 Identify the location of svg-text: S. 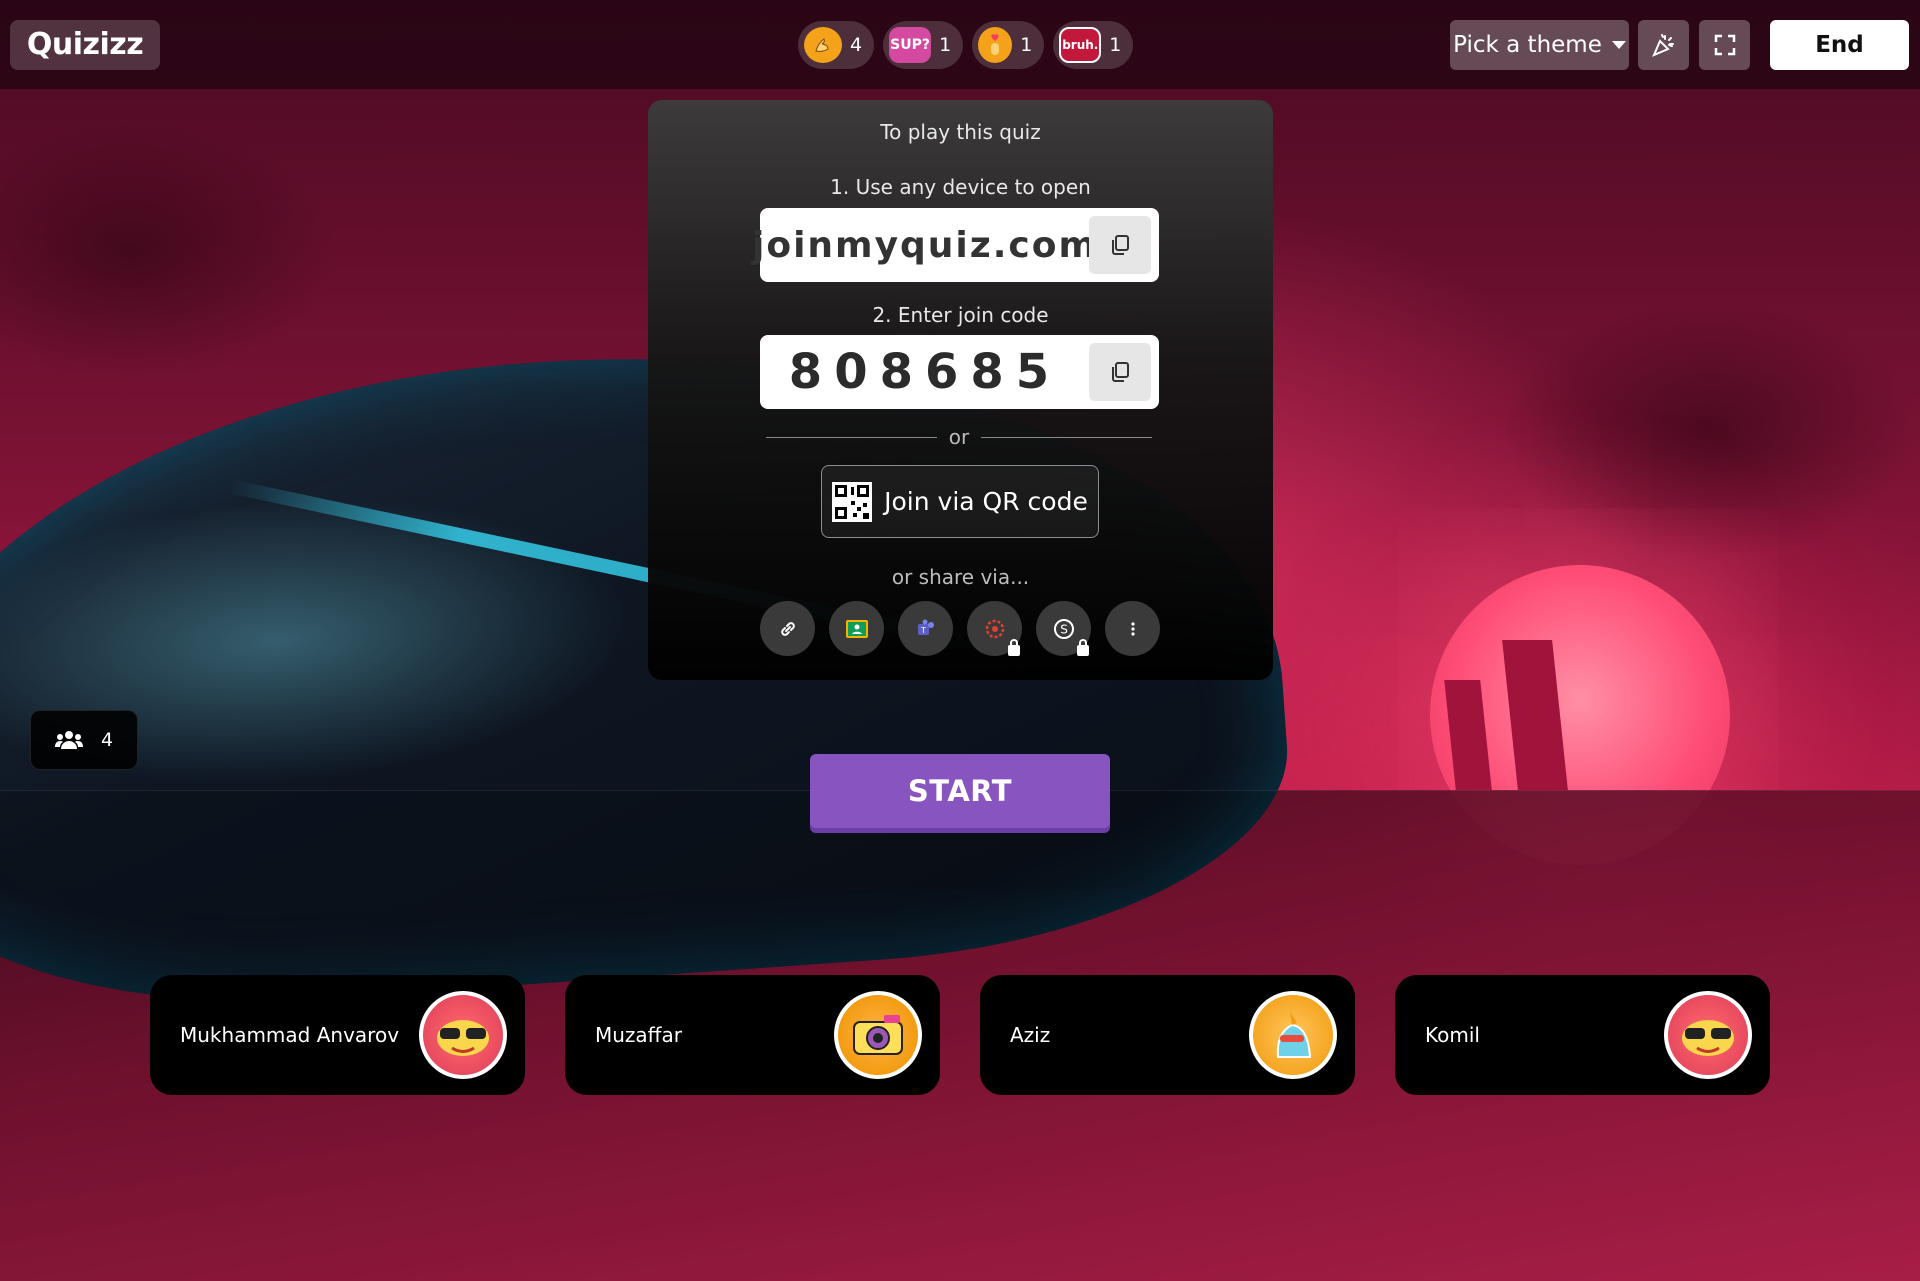
(1064, 629).